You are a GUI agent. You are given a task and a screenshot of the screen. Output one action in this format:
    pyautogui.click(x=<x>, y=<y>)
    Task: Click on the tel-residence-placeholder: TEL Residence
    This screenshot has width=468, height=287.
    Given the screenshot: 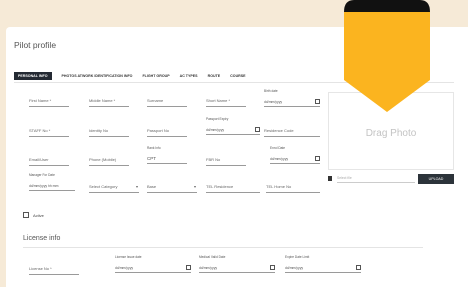 What is the action you would take?
    pyautogui.click(x=220, y=186)
    